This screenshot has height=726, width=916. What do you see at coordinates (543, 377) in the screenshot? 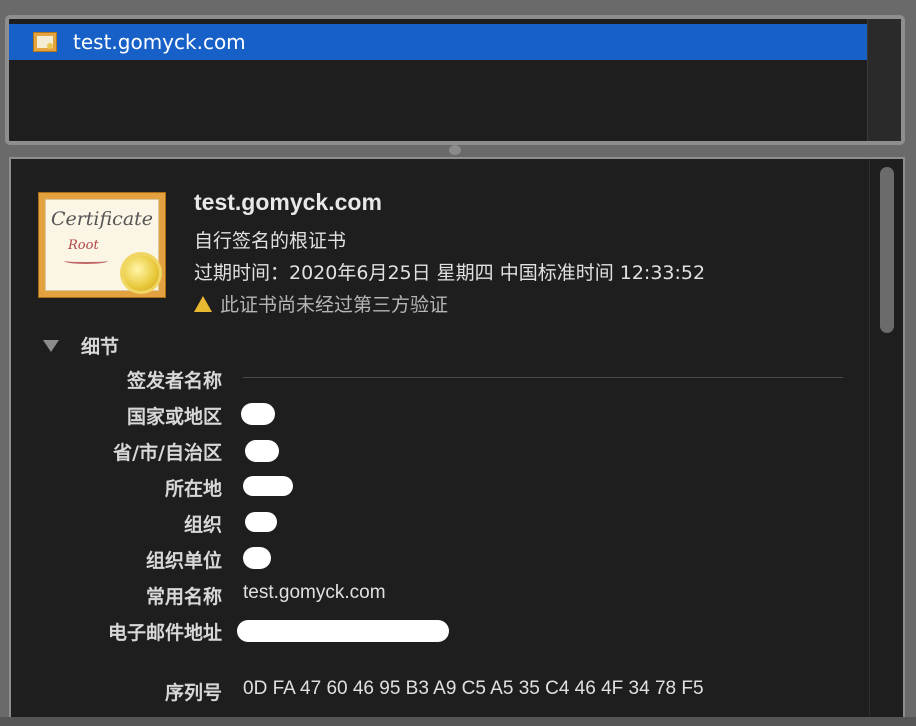
I see `section-divider` at bounding box center [543, 377].